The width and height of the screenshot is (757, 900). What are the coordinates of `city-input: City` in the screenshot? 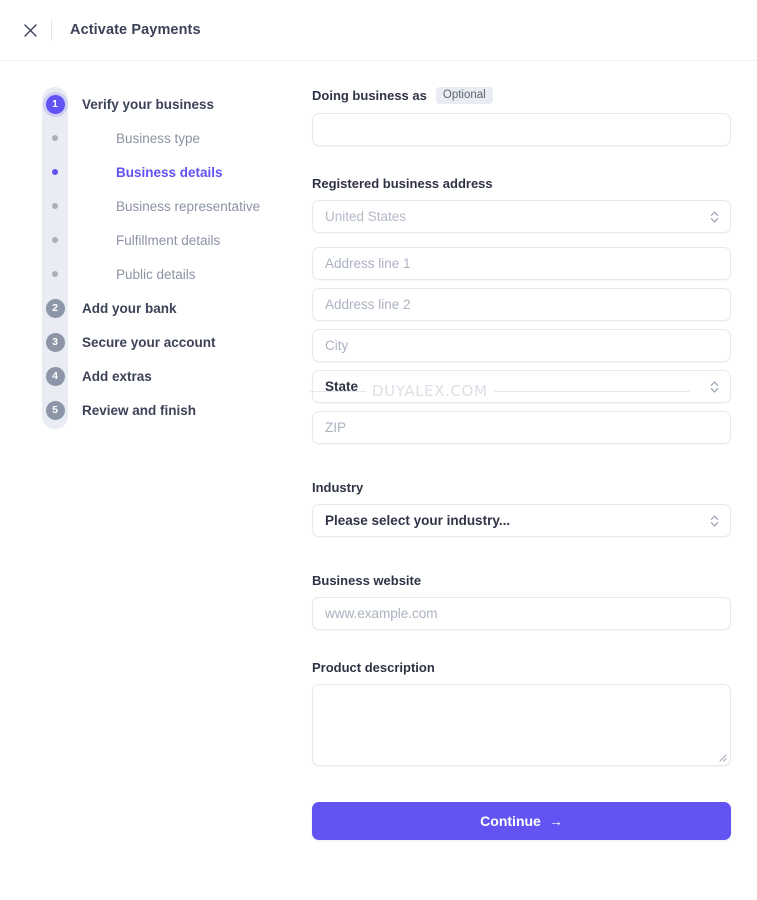 It's located at (521, 345).